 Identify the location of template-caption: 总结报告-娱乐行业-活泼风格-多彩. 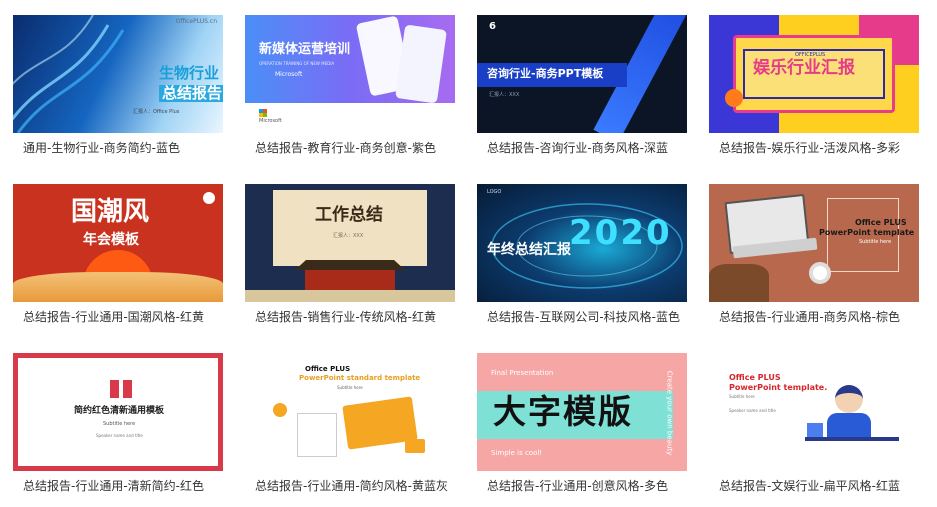
(809, 147).